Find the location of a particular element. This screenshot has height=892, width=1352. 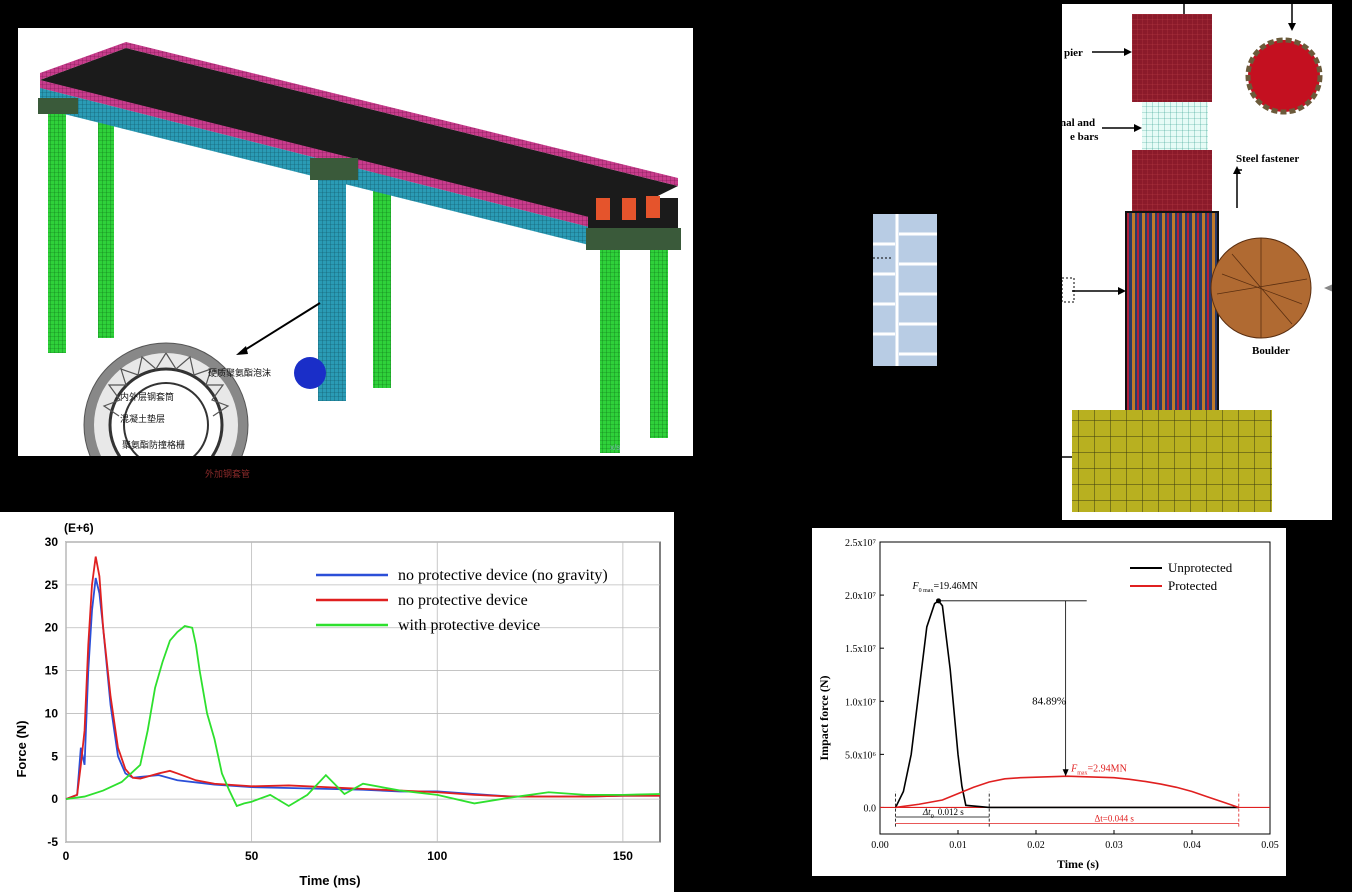

legend-label-0: no protective device (no gravity) is located at coordinates (503, 575).